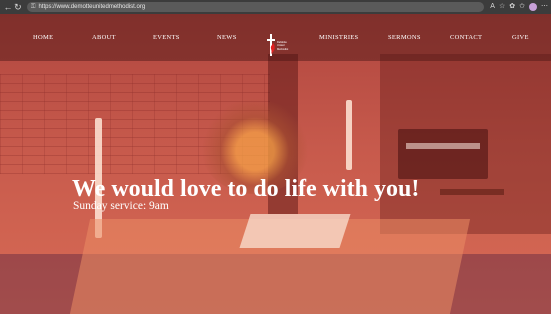 This screenshot has width=551, height=314. What do you see at coordinates (92, 7) in the screenshot?
I see `url-text: https://www.demotteunitedmethodist.org` at bounding box center [92, 7].